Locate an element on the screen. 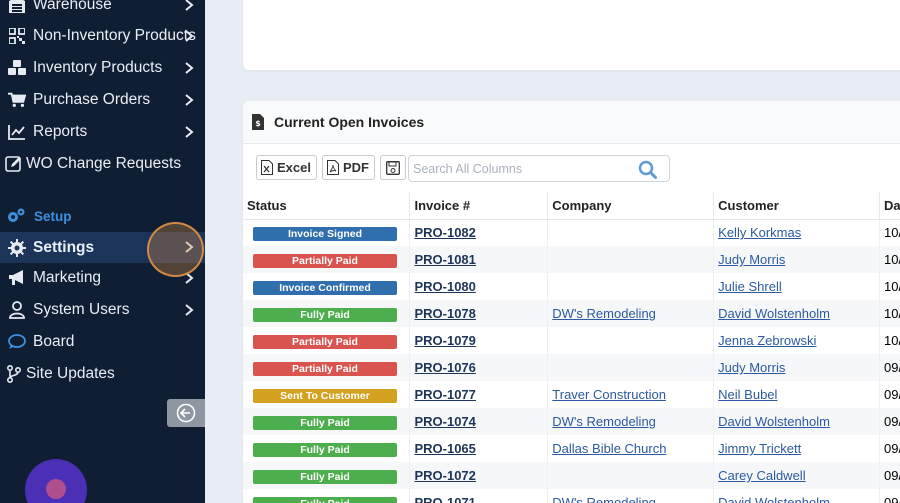  customer-link: Jimmy Trickett is located at coordinates (759, 448).